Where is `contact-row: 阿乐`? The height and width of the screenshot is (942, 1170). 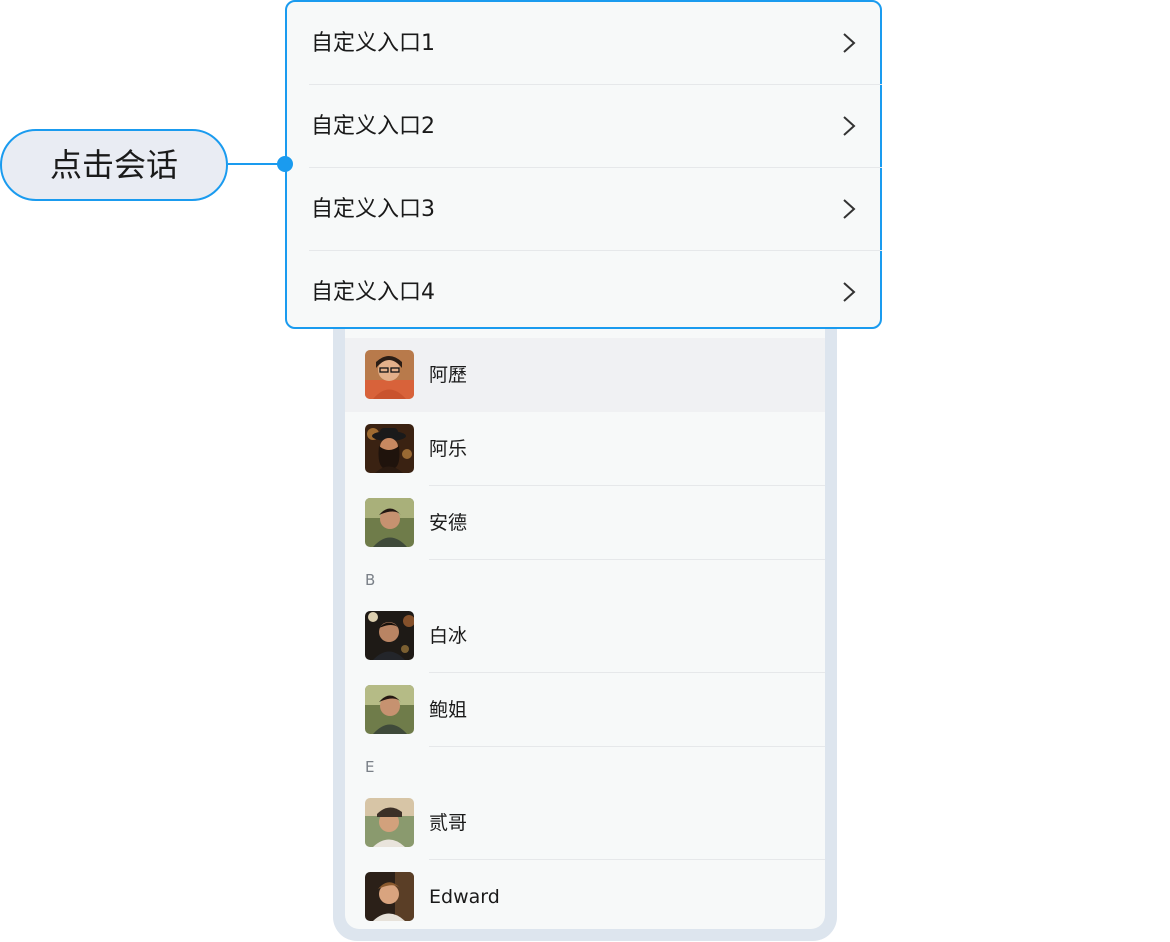 contact-row: 阿乐 is located at coordinates (585, 449).